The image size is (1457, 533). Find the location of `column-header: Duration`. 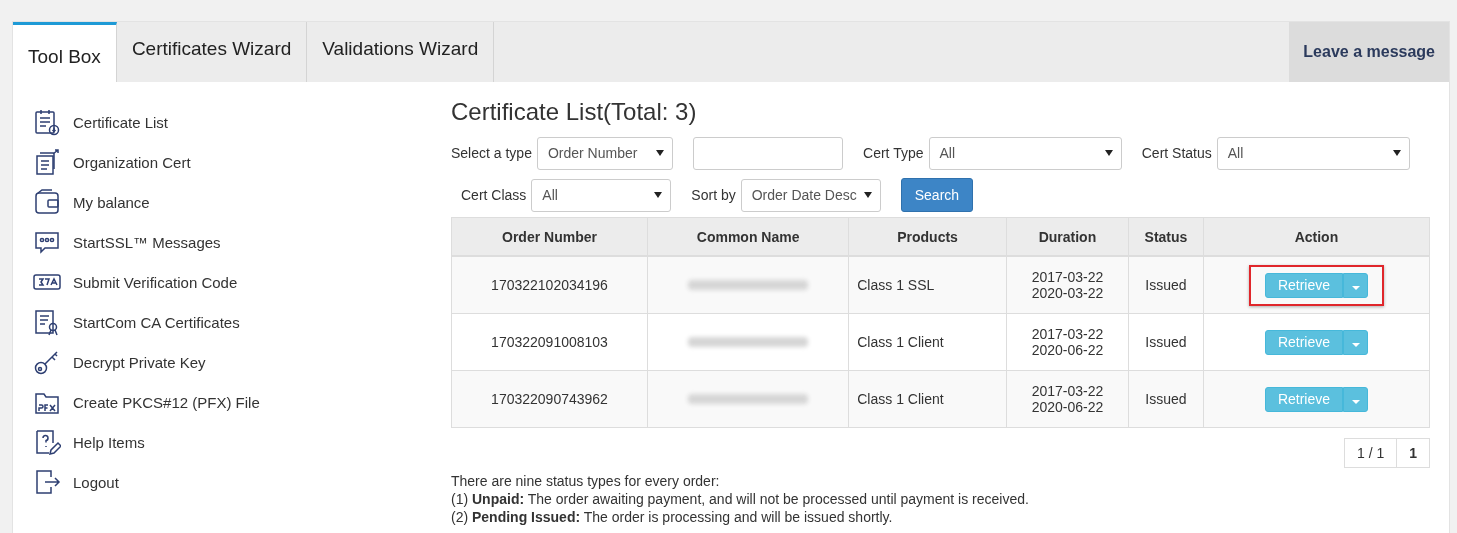

column-header: Duration is located at coordinates (1067, 236).